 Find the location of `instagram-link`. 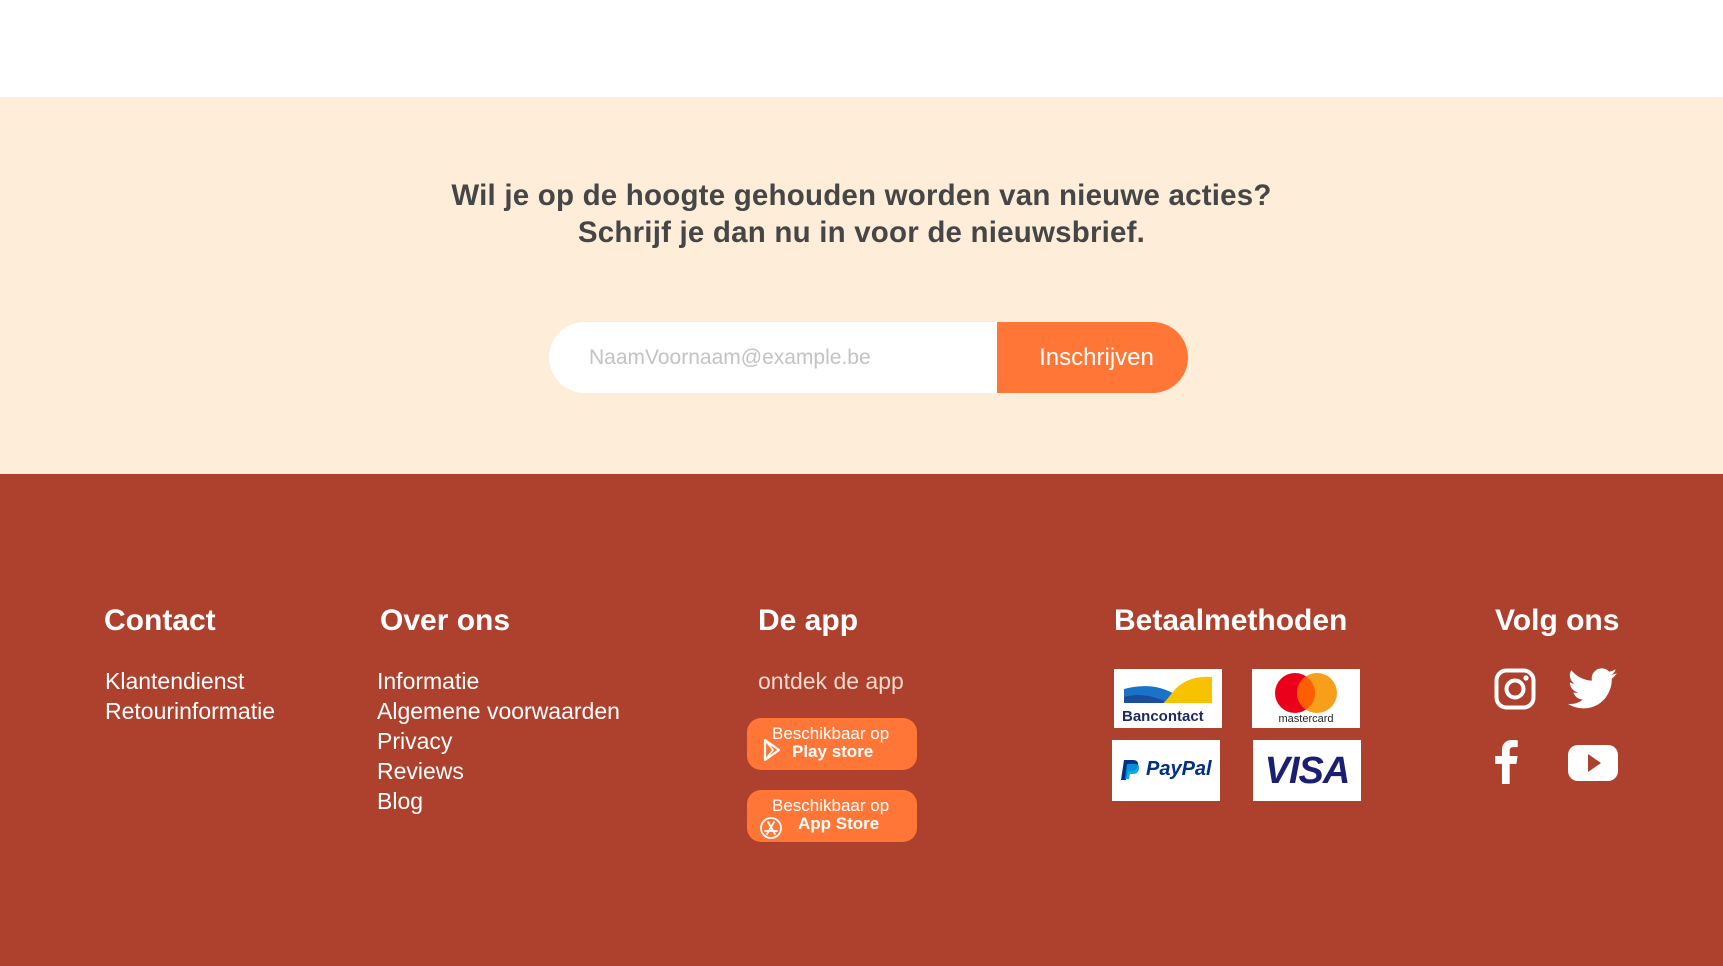

instagram-link is located at coordinates (1515, 691).